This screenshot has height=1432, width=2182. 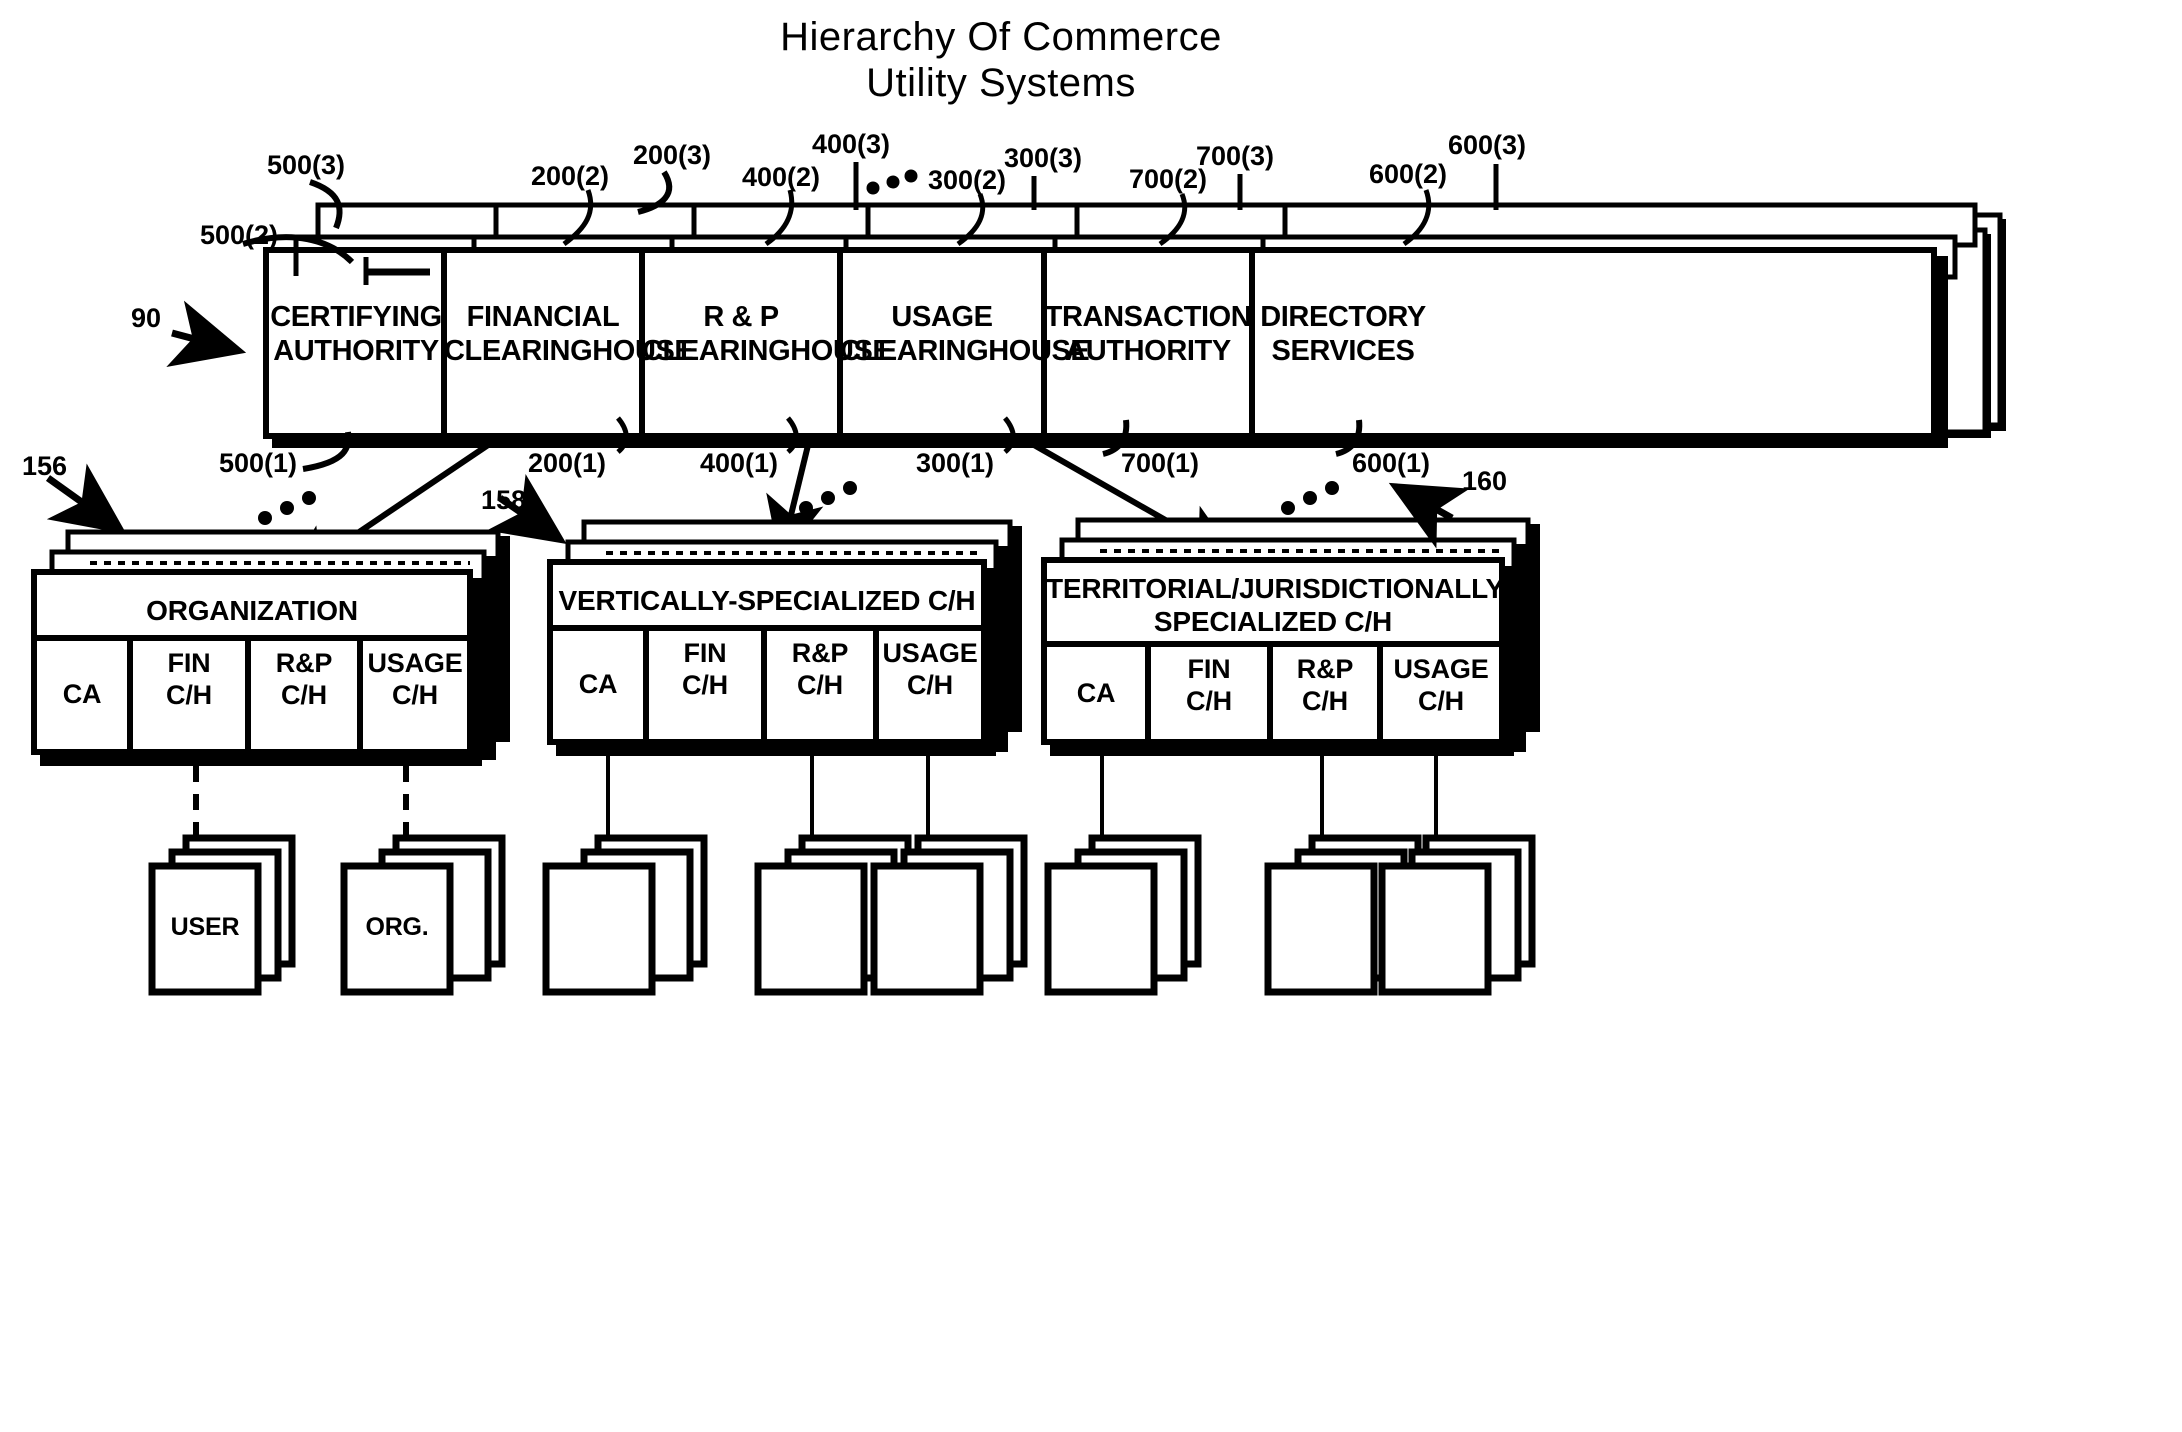 What do you see at coordinates (1001, 83) in the screenshot?
I see `page-title-line2: Utility Systems` at bounding box center [1001, 83].